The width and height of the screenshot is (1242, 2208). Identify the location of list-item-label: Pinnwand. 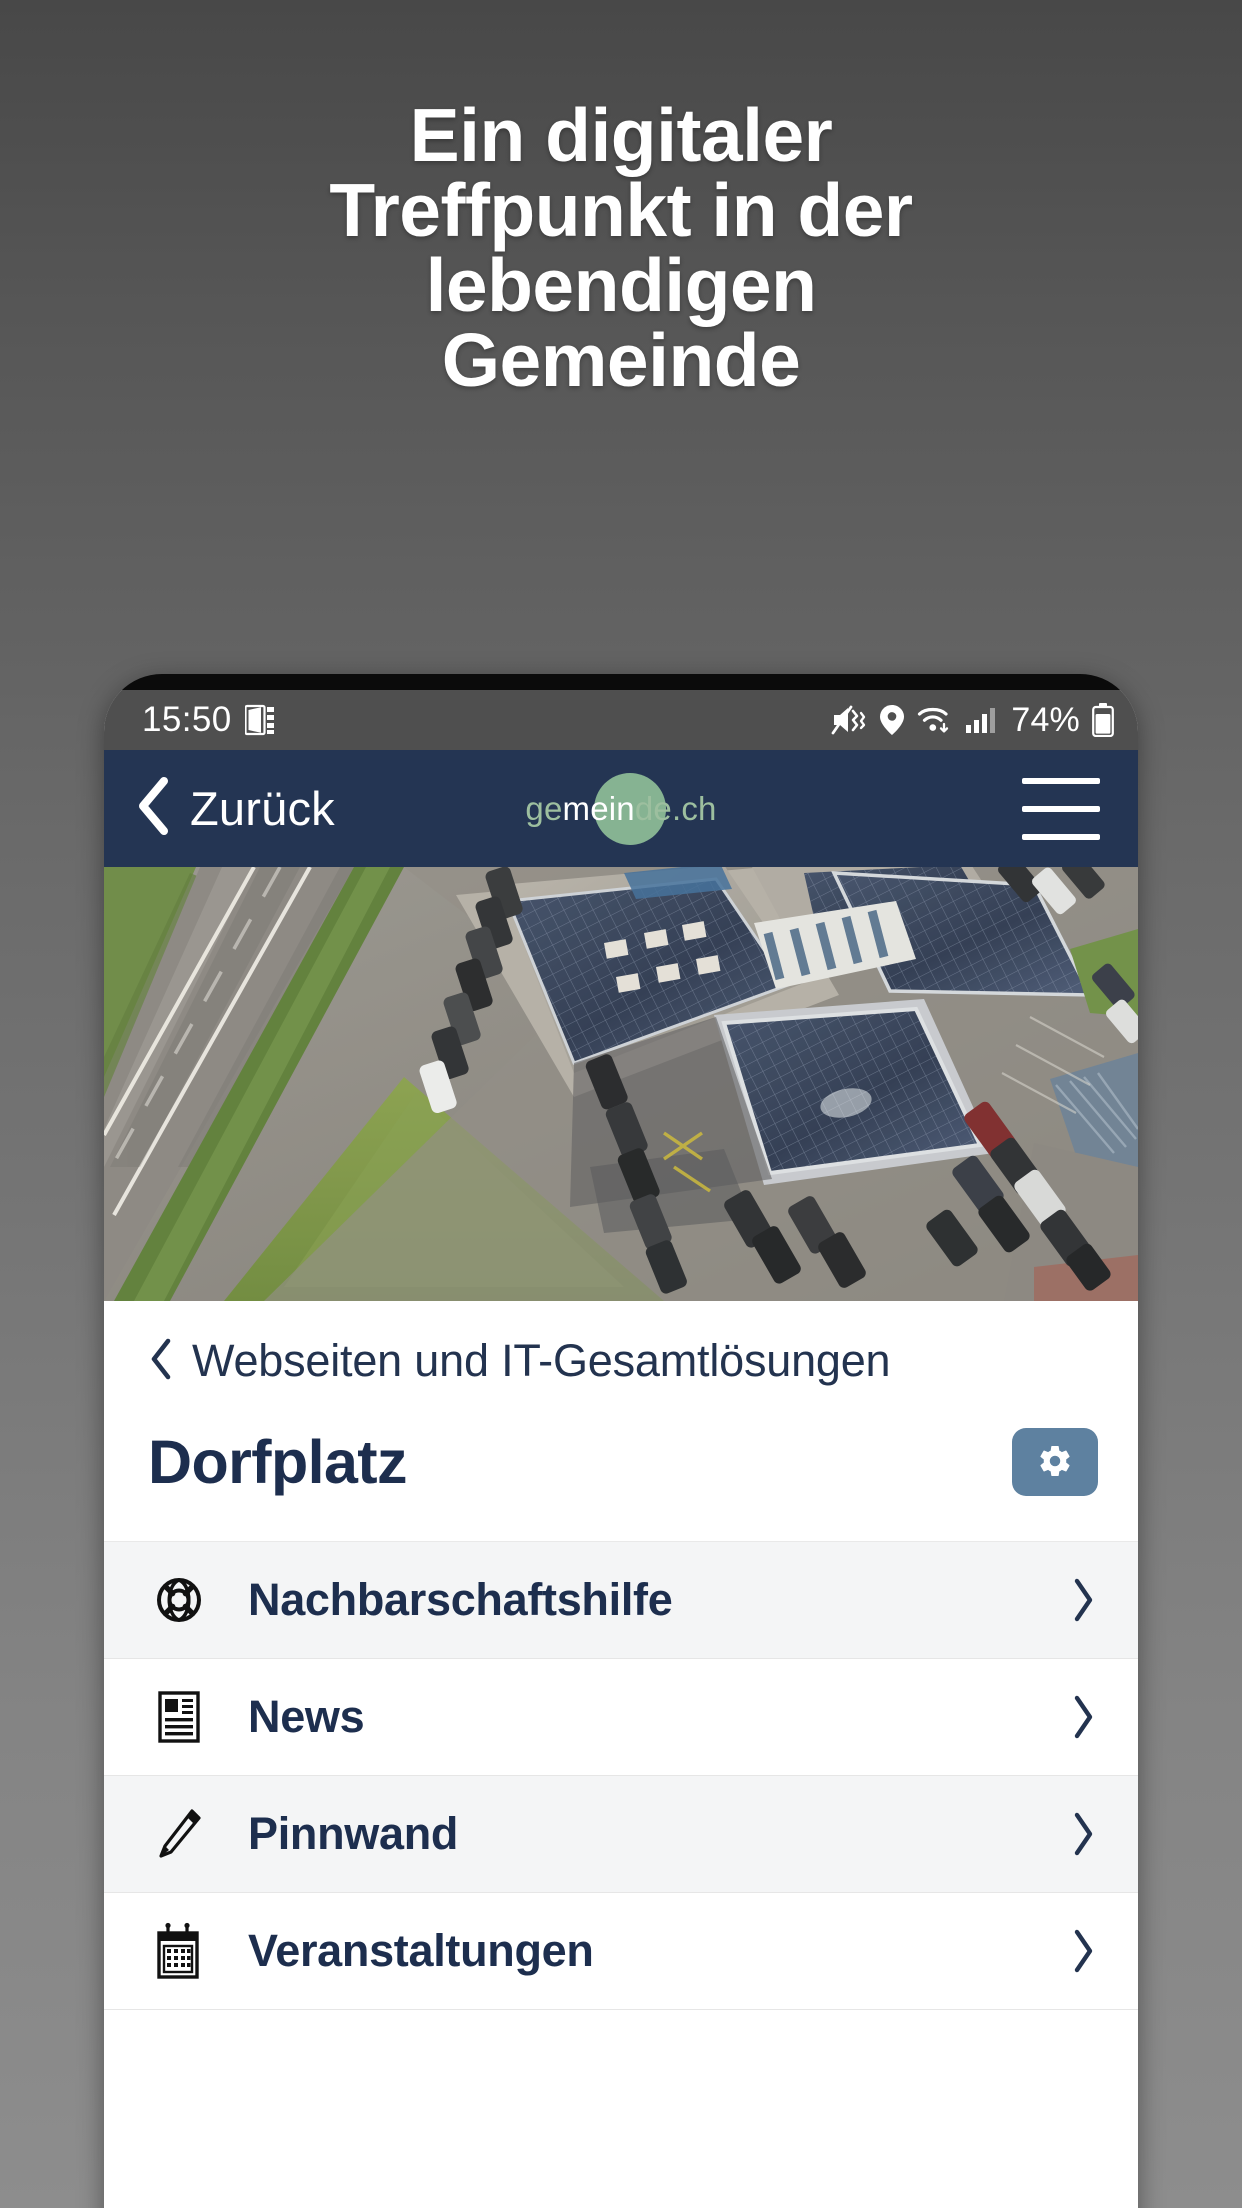
(353, 1833).